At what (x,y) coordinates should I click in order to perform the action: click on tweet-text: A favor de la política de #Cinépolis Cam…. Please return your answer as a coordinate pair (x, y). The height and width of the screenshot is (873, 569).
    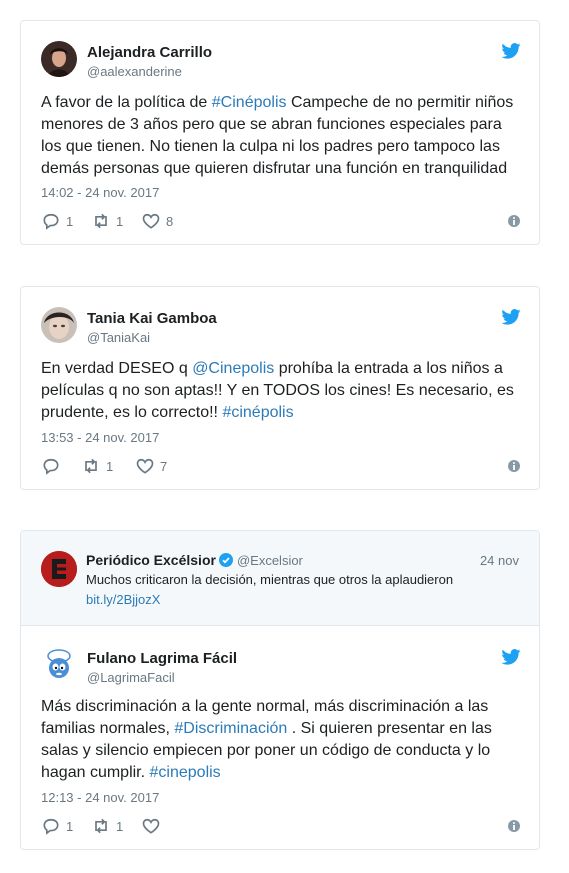
    Looking at the image, I should click on (280, 136).